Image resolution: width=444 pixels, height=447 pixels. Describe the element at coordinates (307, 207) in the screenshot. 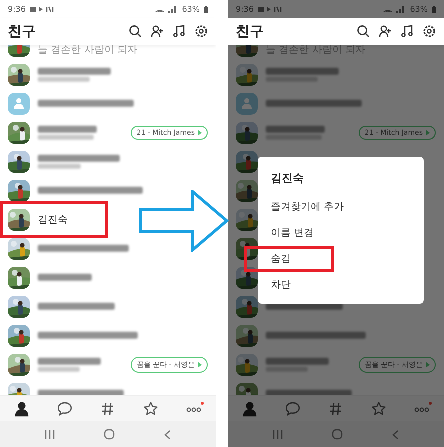

I see `menu-item: 즐겨찾기에 추가` at that location.